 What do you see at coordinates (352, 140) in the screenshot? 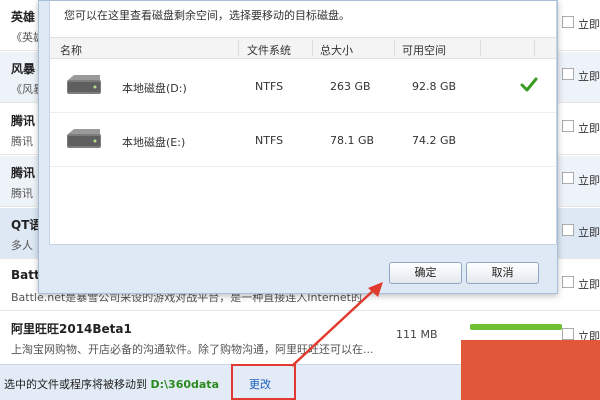
I see `disk-total: 78.1 GB` at bounding box center [352, 140].